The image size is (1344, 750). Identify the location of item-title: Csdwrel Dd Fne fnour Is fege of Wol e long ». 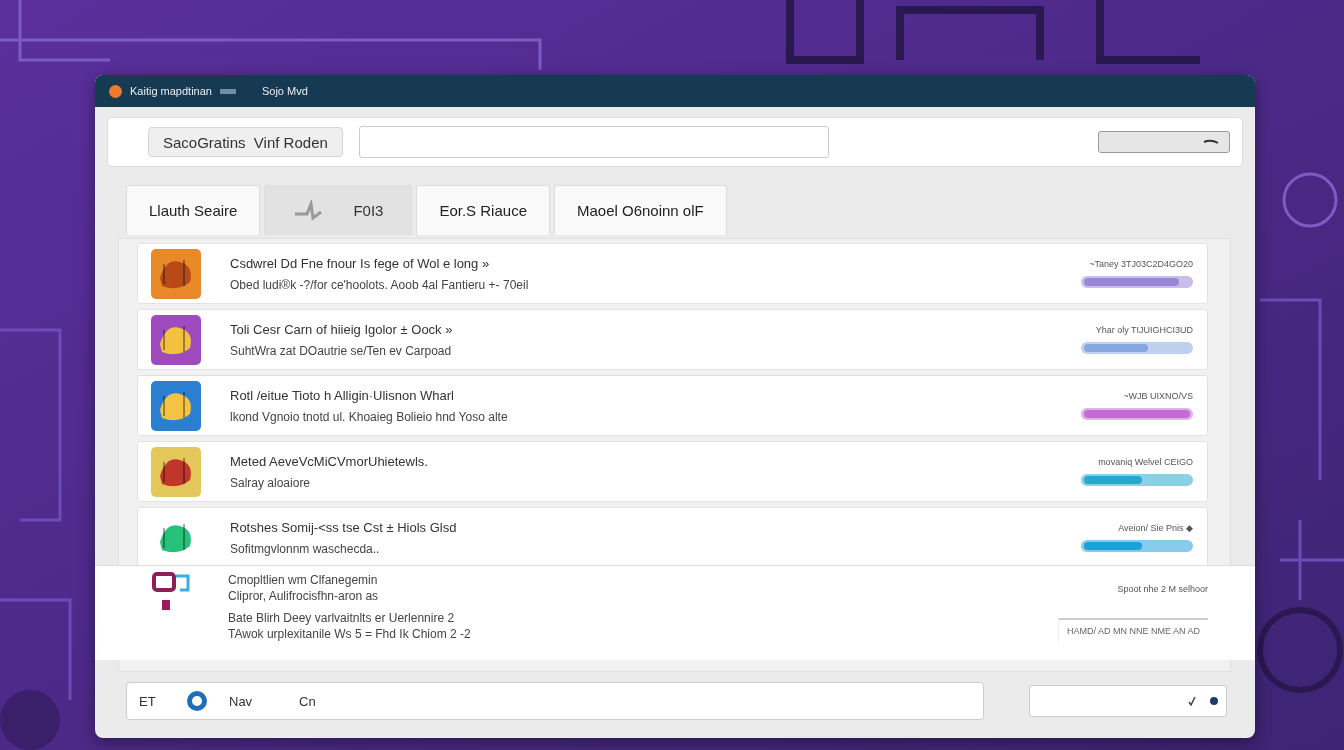
(360, 263).